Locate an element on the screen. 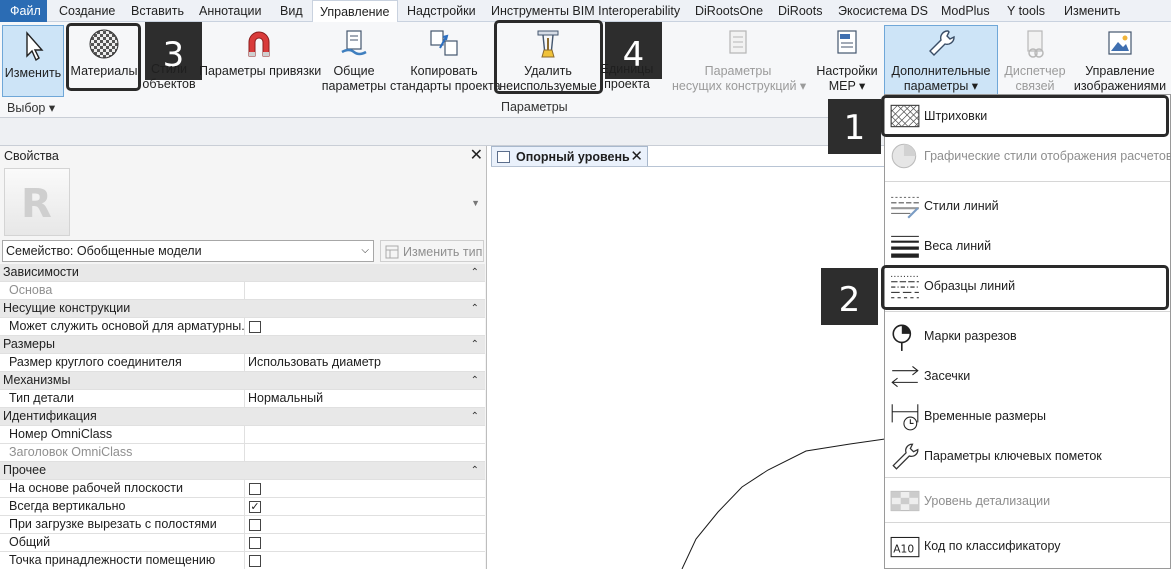 This screenshot has height=569, width=1171. callout-2-frame is located at coordinates (1025, 287).